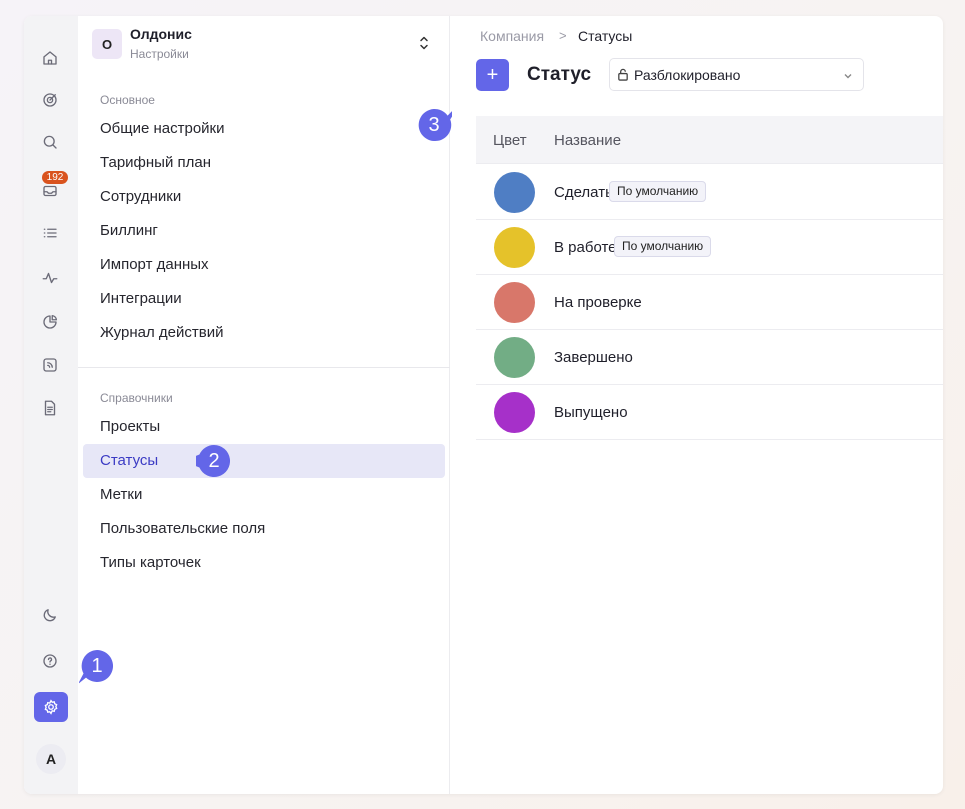 This screenshot has width=965, height=809. Describe the element at coordinates (424, 43) in the screenshot. I see `org-switcher-icon` at that location.